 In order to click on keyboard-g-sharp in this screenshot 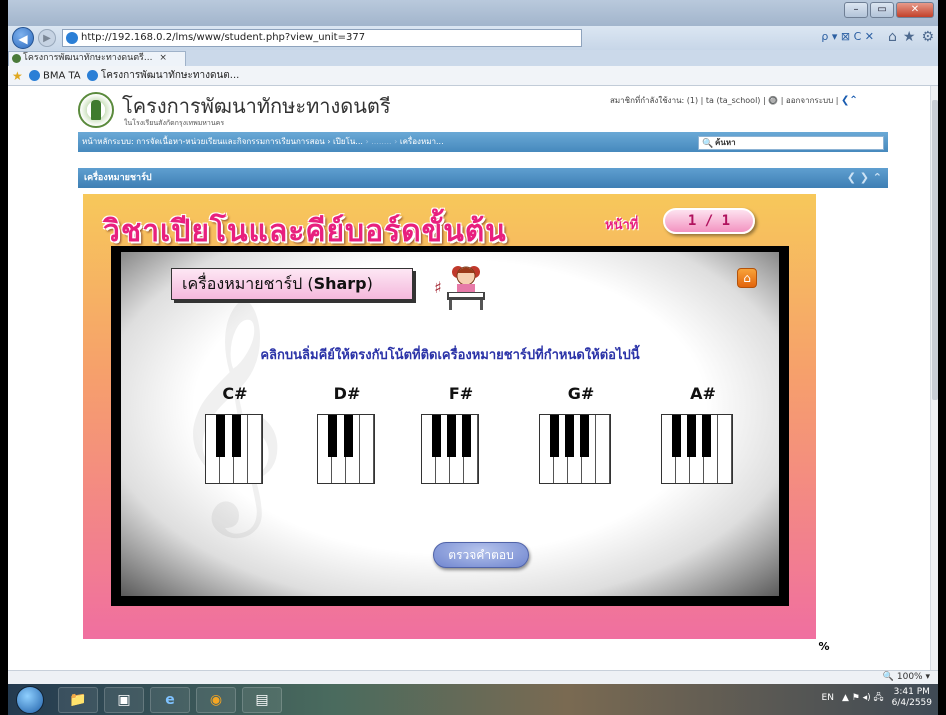, I will do `click(575, 449)`.